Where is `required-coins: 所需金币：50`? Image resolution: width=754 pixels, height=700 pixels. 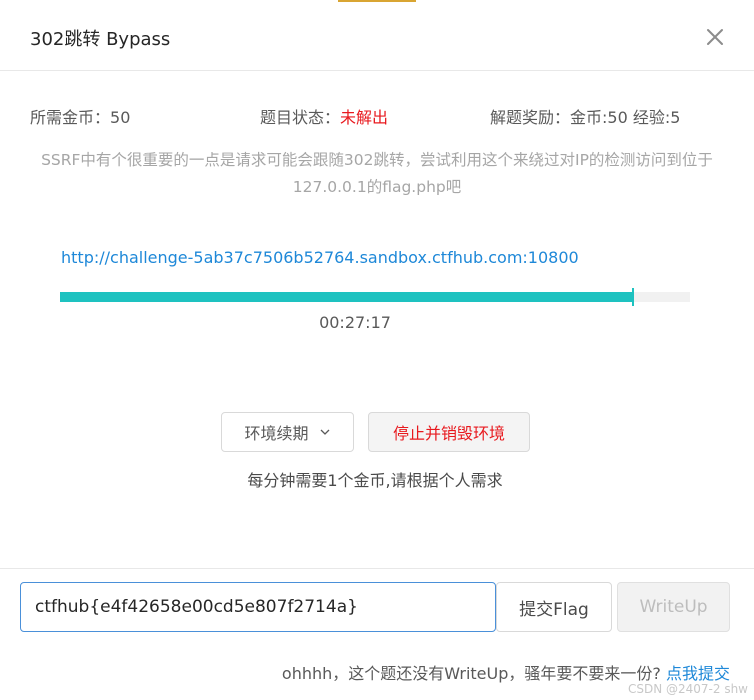
required-coins: 所需金币：50 is located at coordinates (80, 116).